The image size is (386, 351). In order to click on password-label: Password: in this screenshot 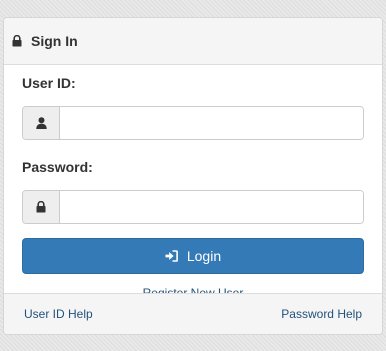, I will do `click(57, 167)`.